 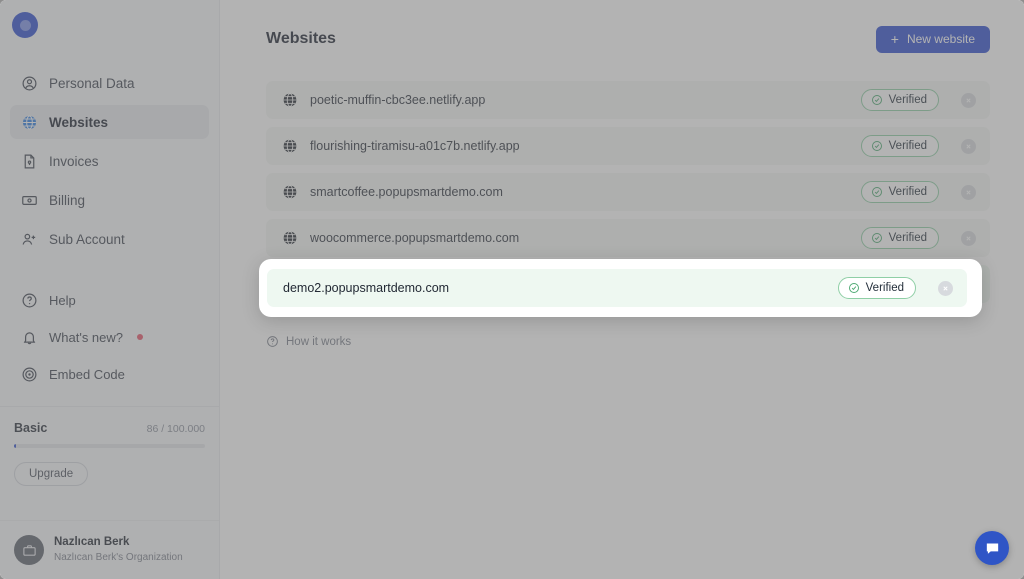 I want to click on chat-launcher-button, so click(x=992, y=548).